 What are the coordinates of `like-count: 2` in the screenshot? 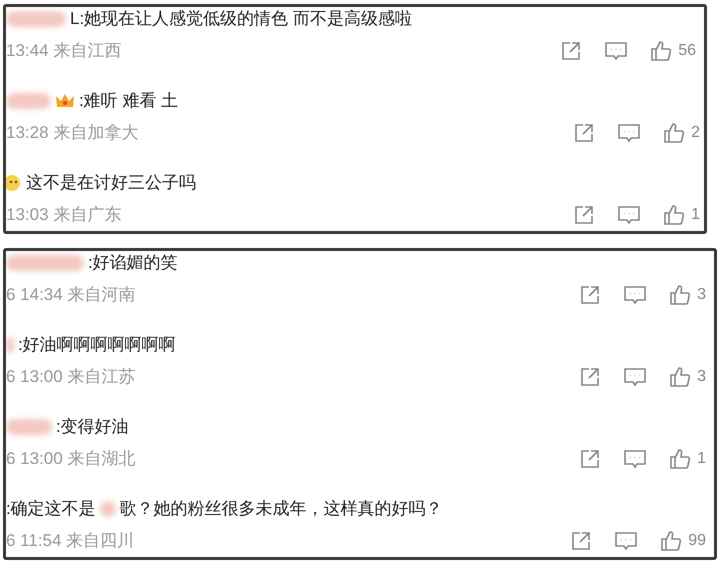 It's located at (695, 133).